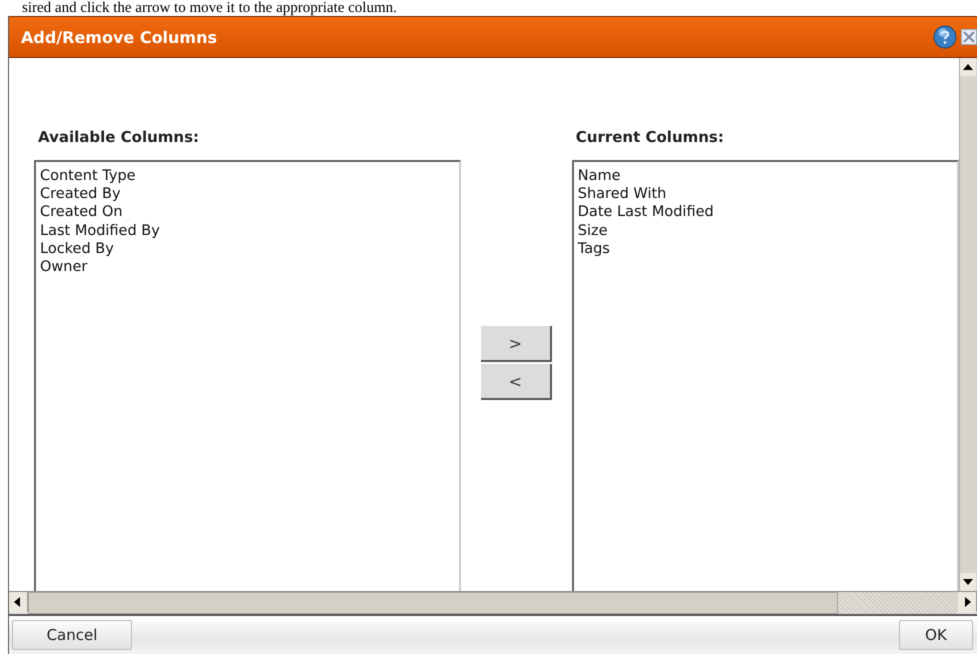 This screenshot has height=654, width=977. I want to click on list-item: Locked By, so click(247, 249).